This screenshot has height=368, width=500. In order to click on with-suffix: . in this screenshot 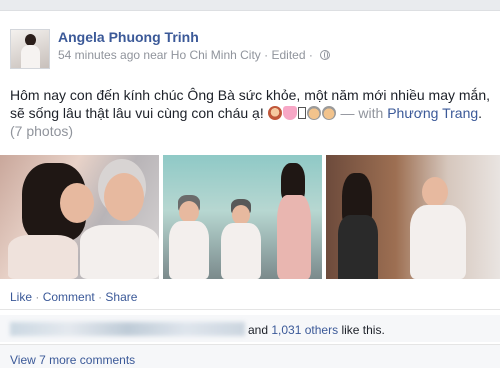, I will do `click(480, 113)`.